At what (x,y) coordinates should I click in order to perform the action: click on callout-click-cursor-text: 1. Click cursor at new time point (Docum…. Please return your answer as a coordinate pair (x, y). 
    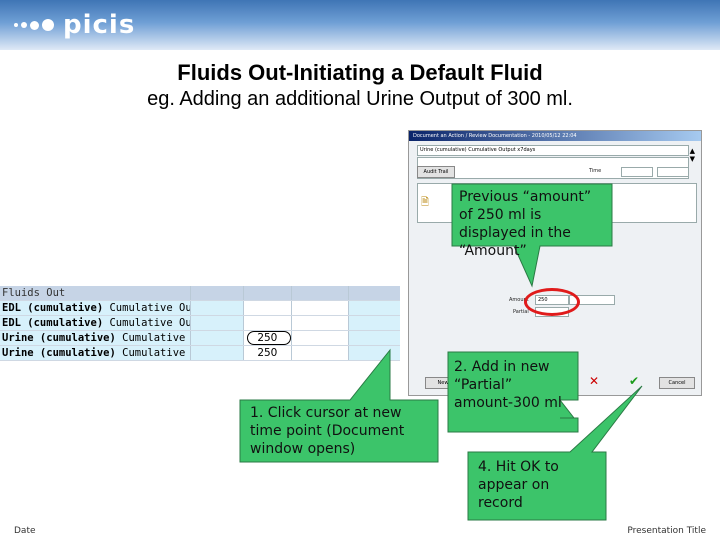
    Looking at the image, I should click on (327, 431).